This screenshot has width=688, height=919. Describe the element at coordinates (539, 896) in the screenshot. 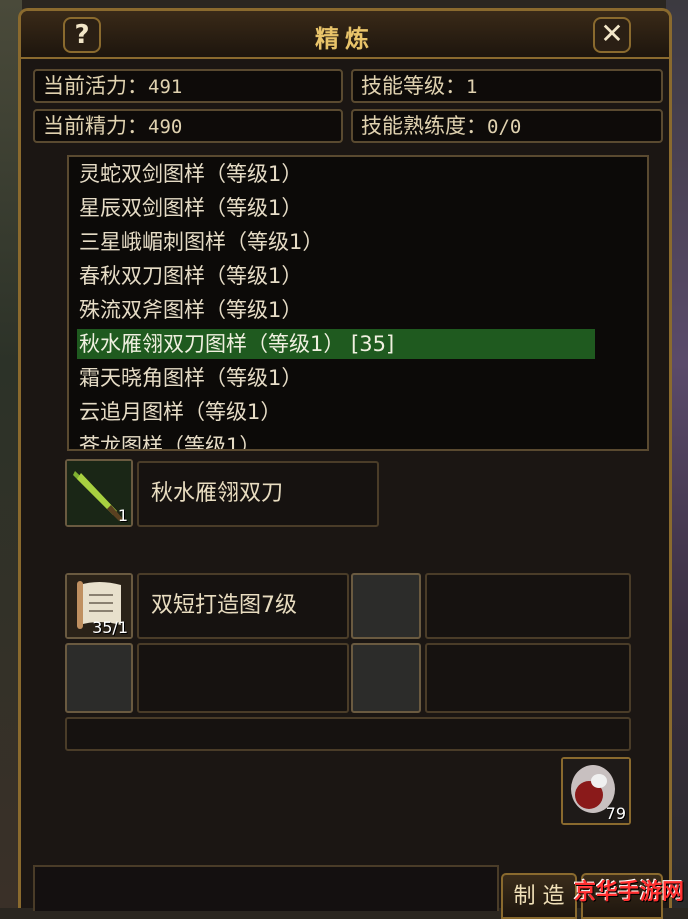

I see `make-button: 制 造` at that location.